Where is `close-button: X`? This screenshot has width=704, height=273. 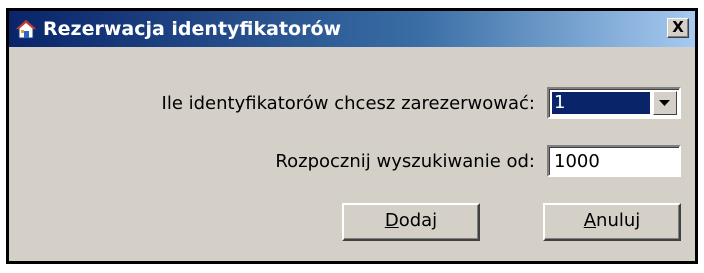 close-button: X is located at coordinates (678, 28).